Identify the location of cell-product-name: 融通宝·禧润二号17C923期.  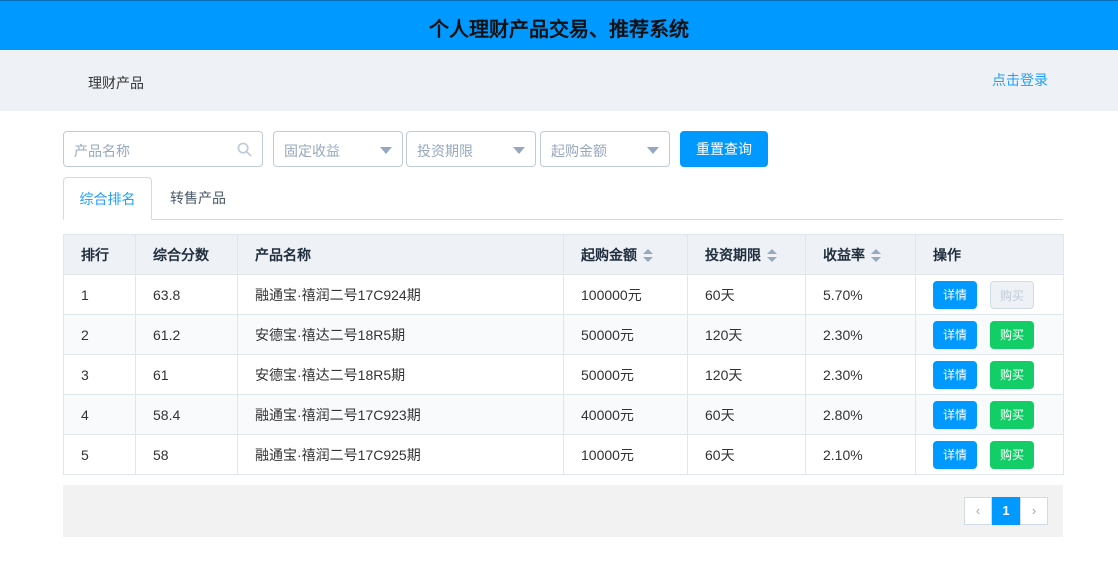
(400, 414).